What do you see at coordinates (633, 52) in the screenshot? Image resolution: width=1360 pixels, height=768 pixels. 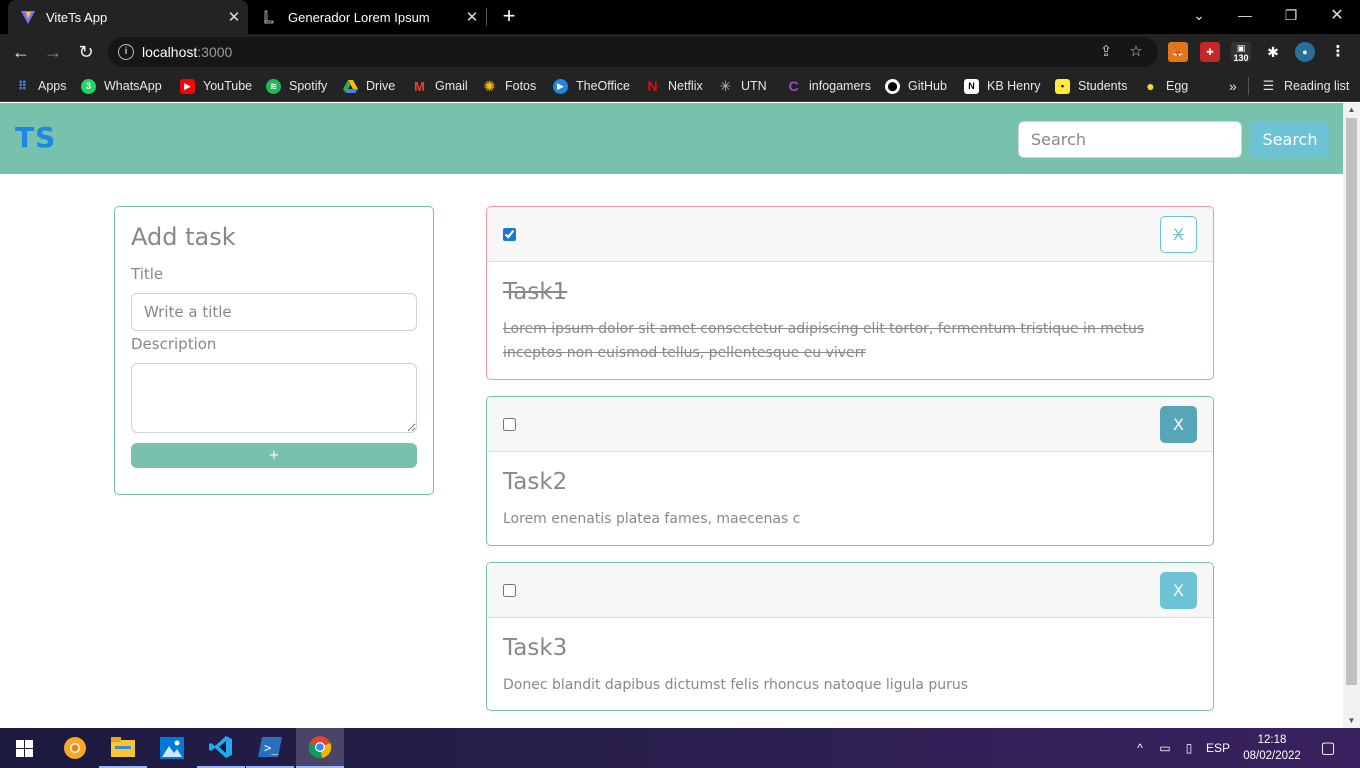 I see `omnibox: i localhost:3000 ⇪ ☆` at bounding box center [633, 52].